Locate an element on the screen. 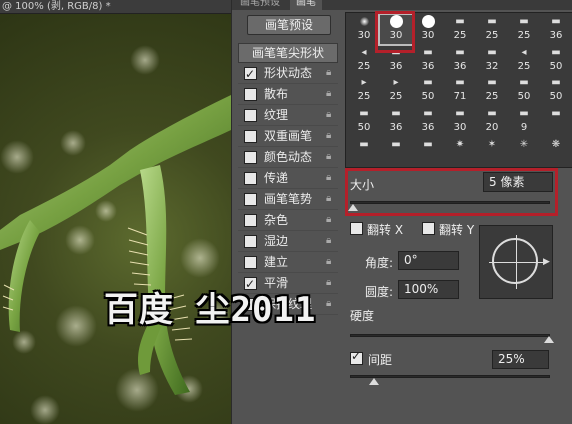  option-scattering: 散布 🔒︎ is located at coordinates (288, 94).